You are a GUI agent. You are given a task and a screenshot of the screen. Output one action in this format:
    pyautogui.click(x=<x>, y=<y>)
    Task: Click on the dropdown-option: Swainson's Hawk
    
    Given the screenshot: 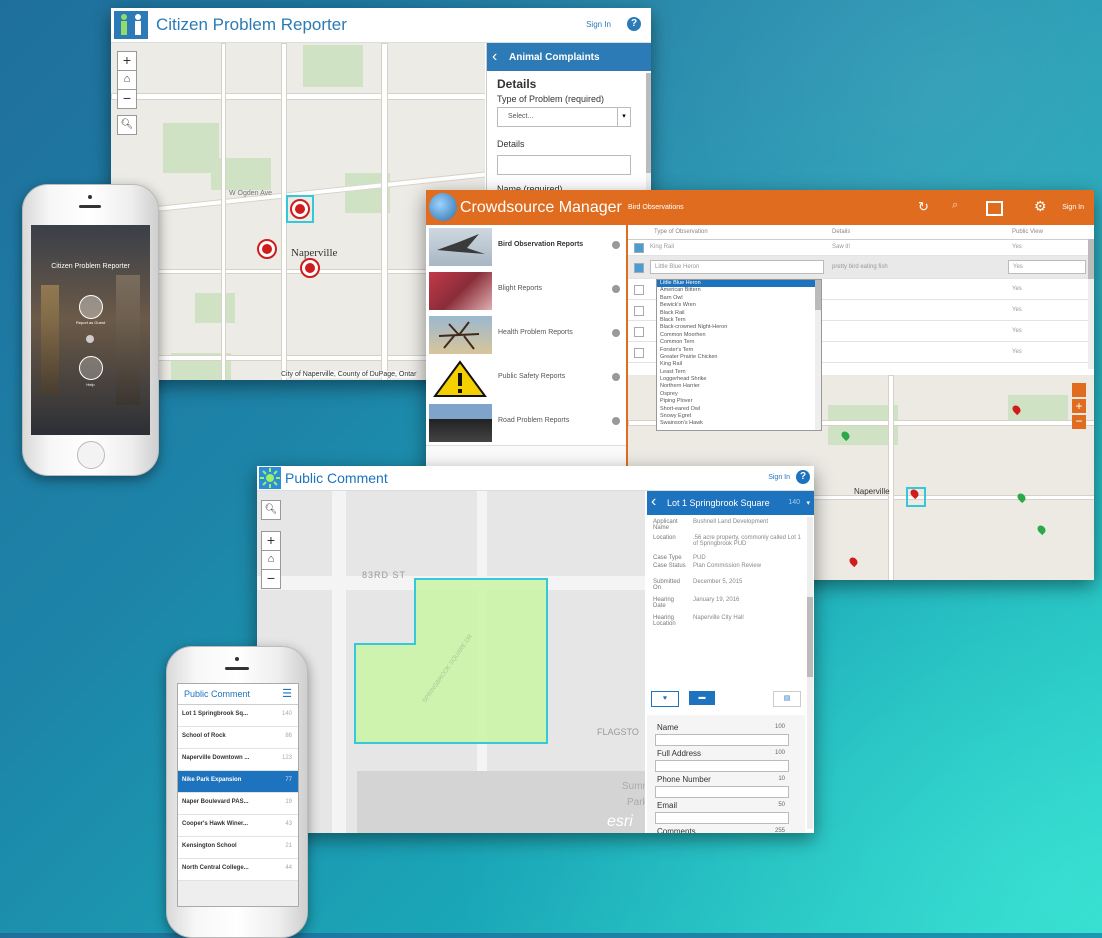 What is the action you would take?
    pyautogui.click(x=739, y=423)
    